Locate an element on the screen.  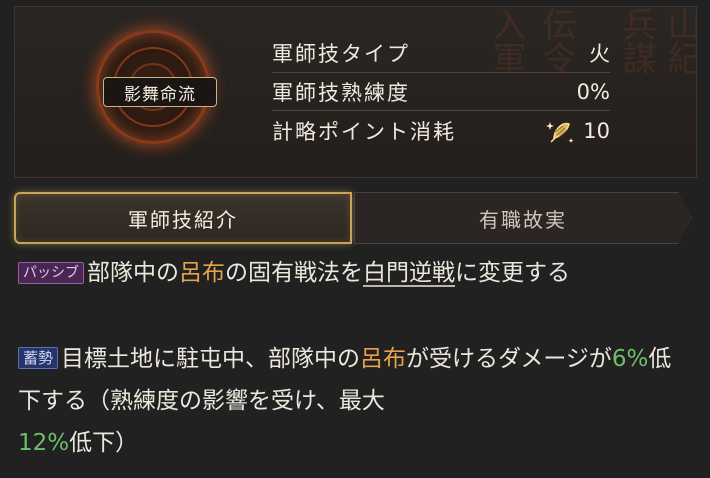
background-calligraphy: 兵謀 is located at coordinates (635, 41).